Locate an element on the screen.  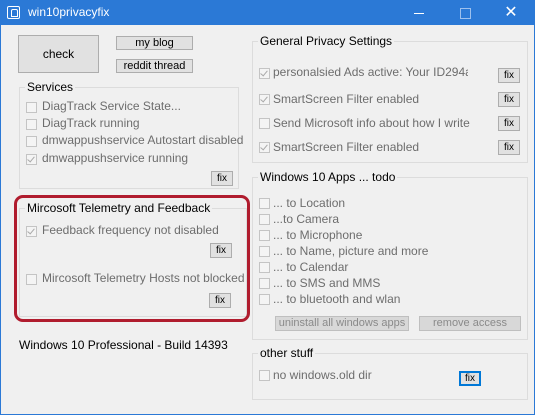
minimize-button is located at coordinates (419, 13).